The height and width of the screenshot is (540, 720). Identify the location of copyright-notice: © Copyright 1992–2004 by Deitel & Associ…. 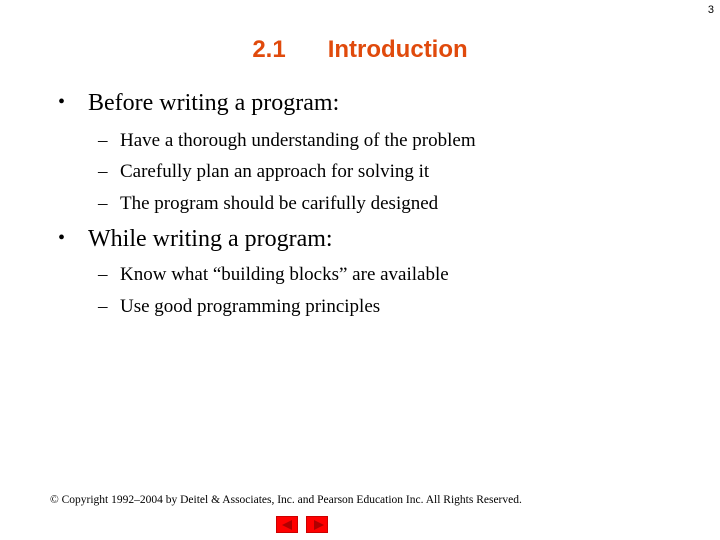
(286, 500).